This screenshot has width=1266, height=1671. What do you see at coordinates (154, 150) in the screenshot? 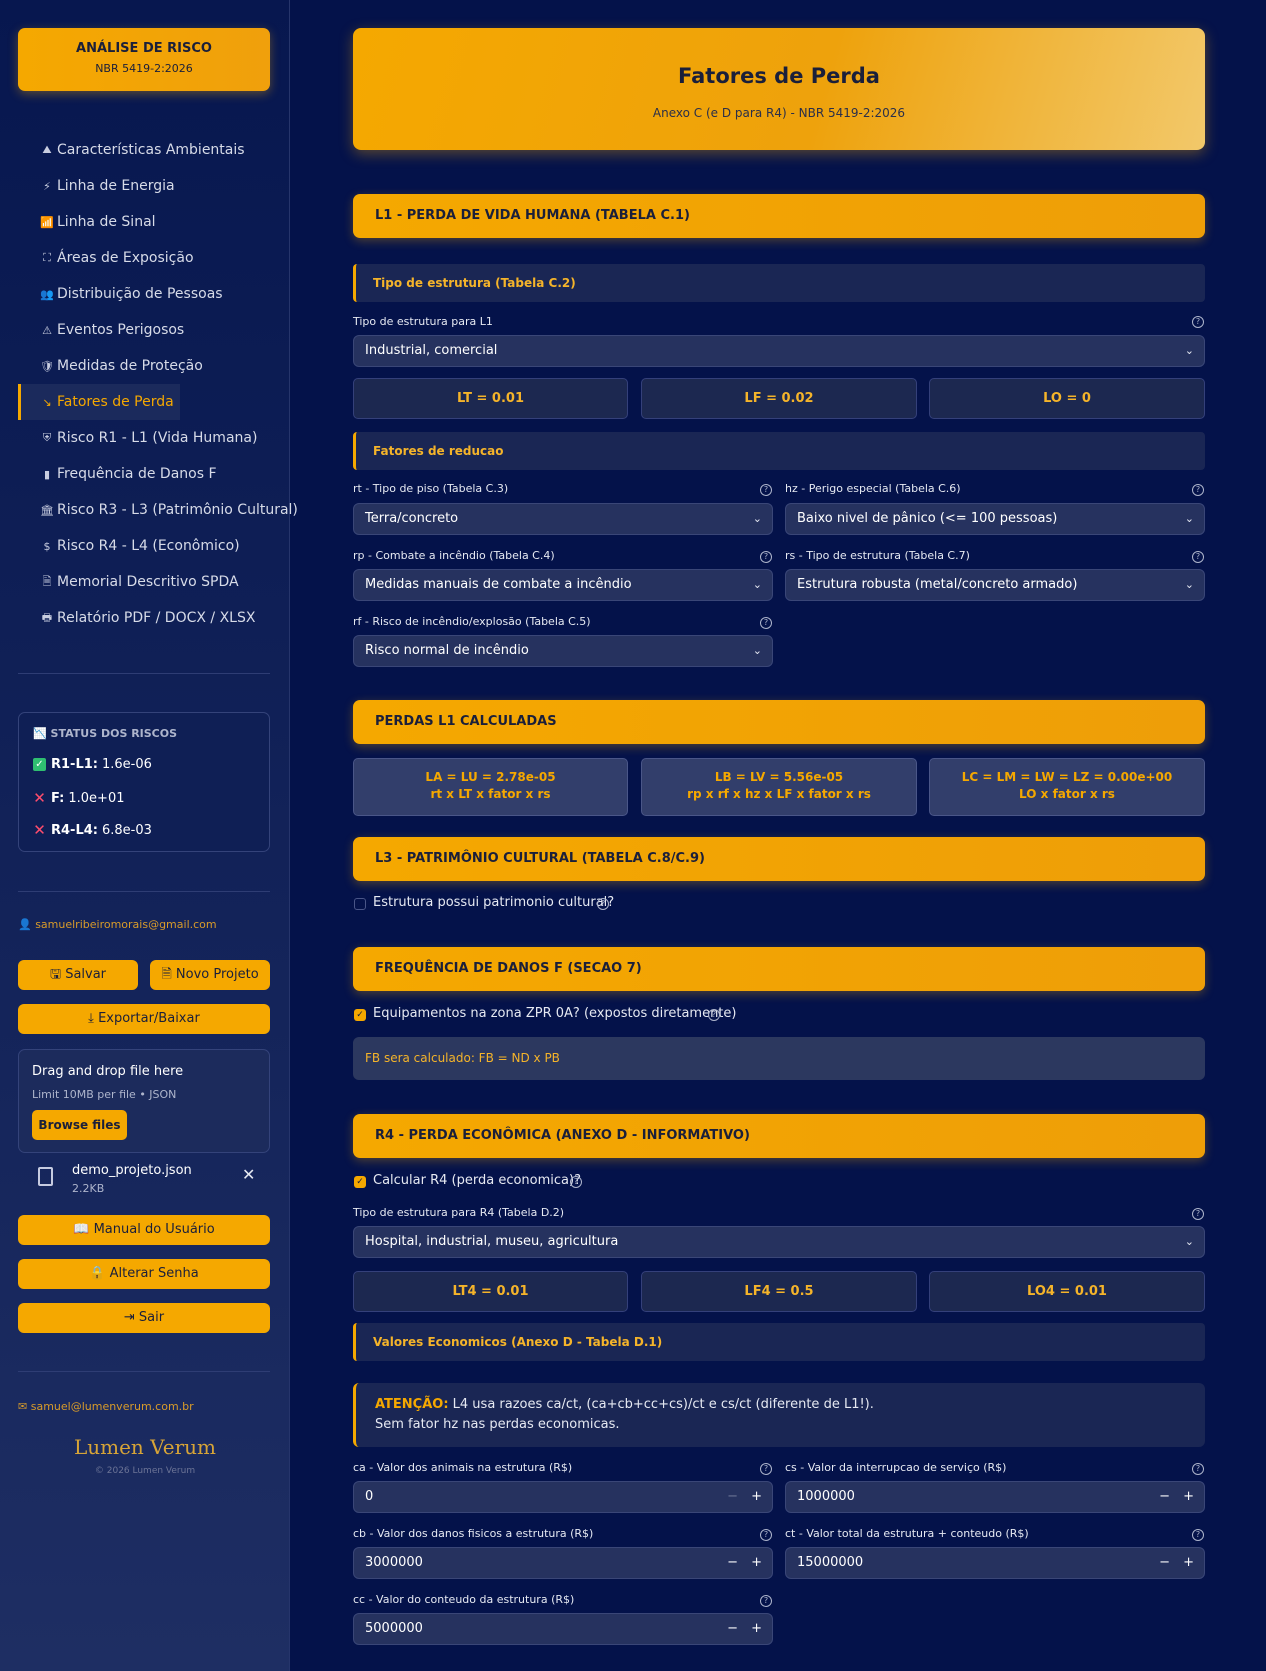
I see `sidebar-item: ⛰ Características Ambientais` at bounding box center [154, 150].